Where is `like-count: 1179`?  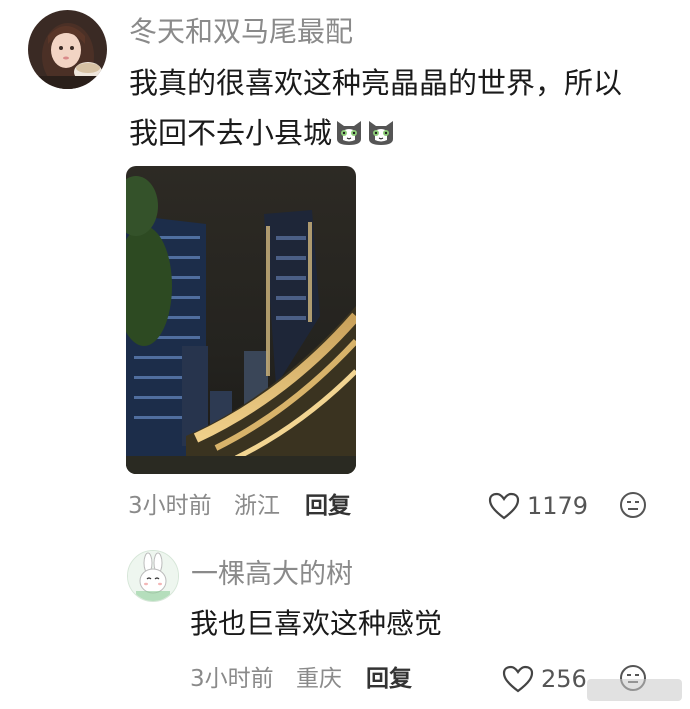 like-count: 1179 is located at coordinates (558, 506).